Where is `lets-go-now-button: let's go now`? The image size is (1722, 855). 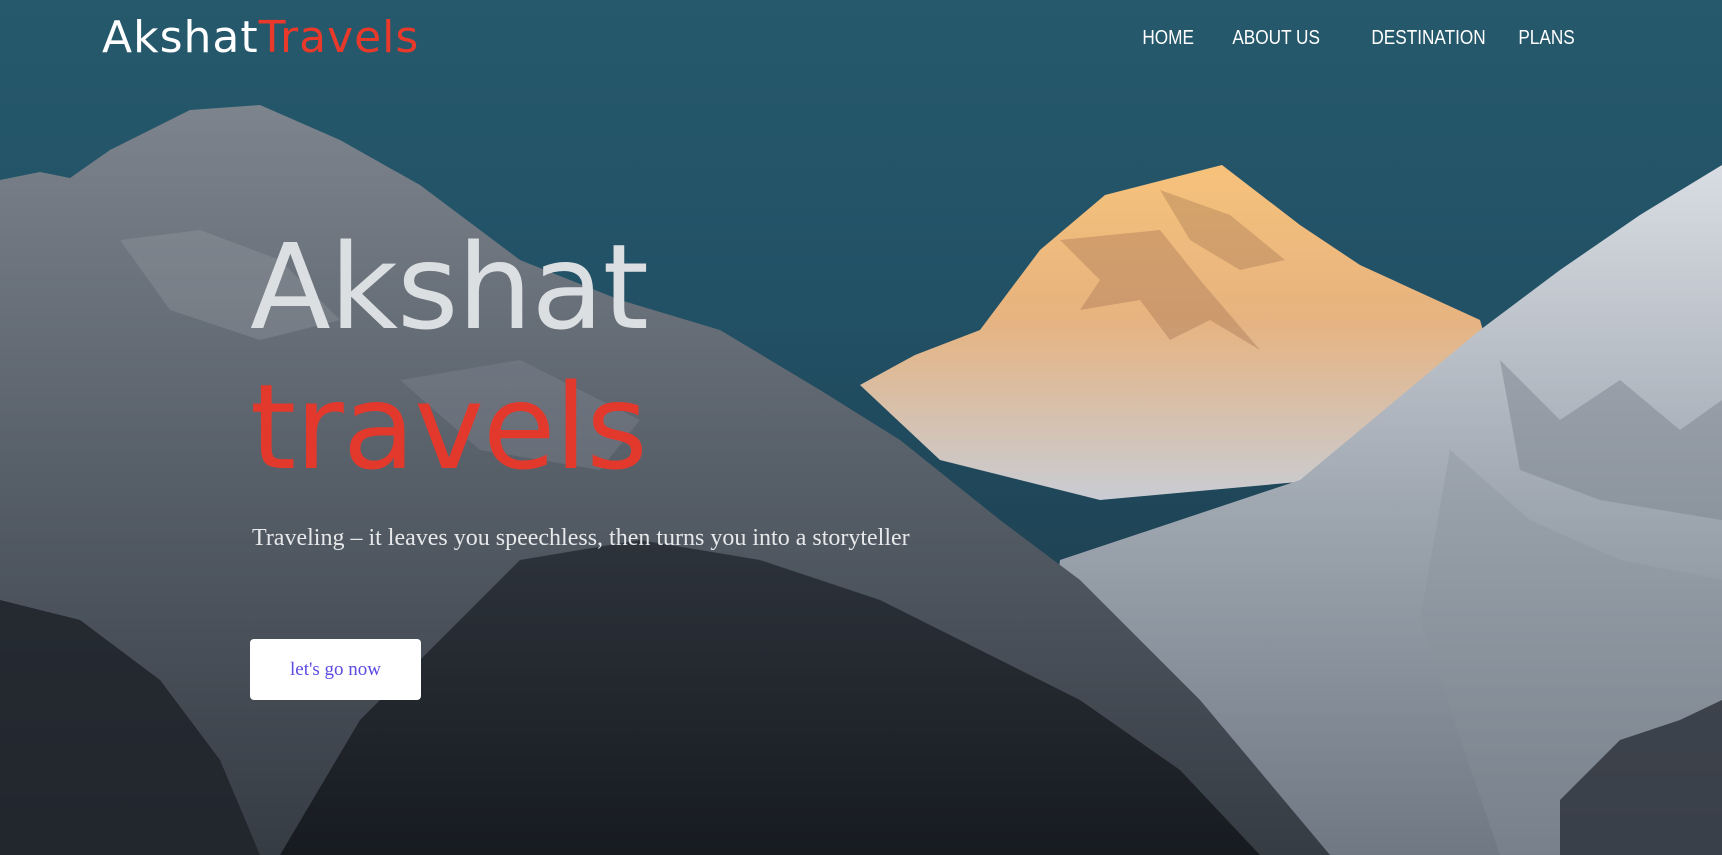
lets-go-now-button: let's go now is located at coordinates (335, 669).